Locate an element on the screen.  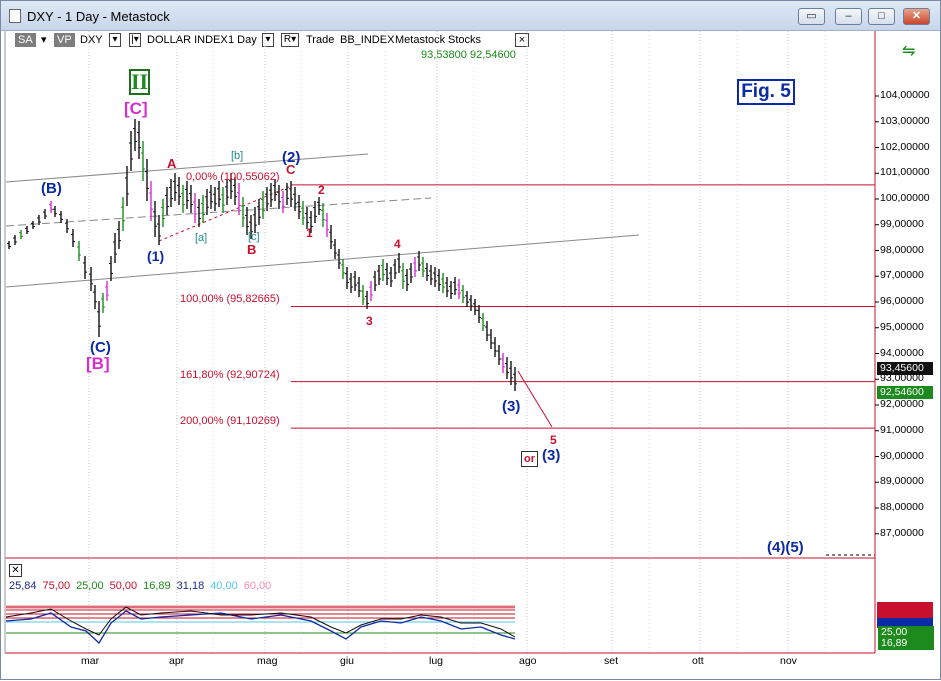
month-label: ago is located at coordinates (528, 661).